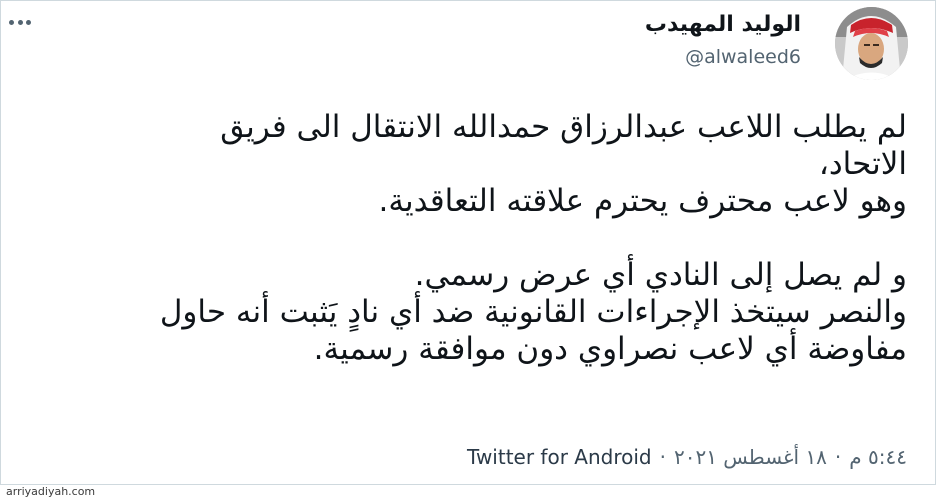 The image size is (950, 501). I want to click on tweet-time: ٥:٤٤ م, so click(878, 457).